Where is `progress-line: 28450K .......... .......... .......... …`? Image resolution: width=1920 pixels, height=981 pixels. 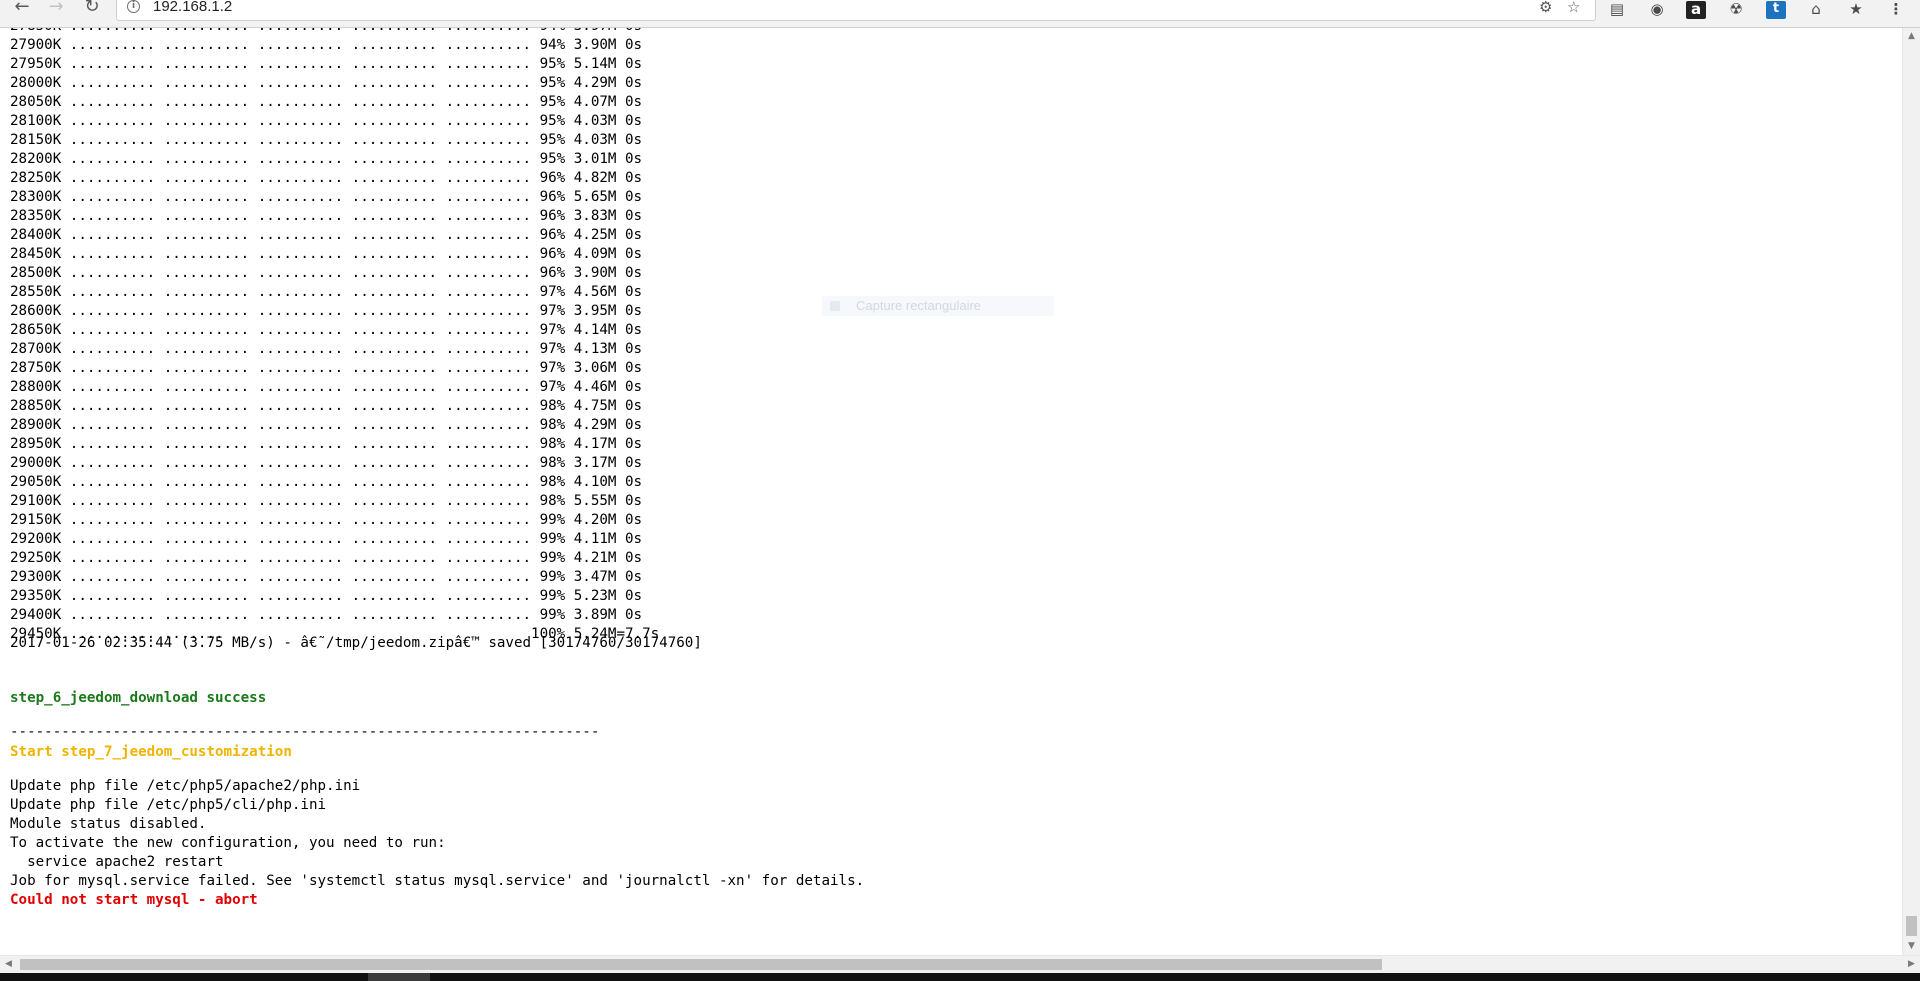
progress-line: 28450K .......... .......... .......... … is located at coordinates (326, 254).